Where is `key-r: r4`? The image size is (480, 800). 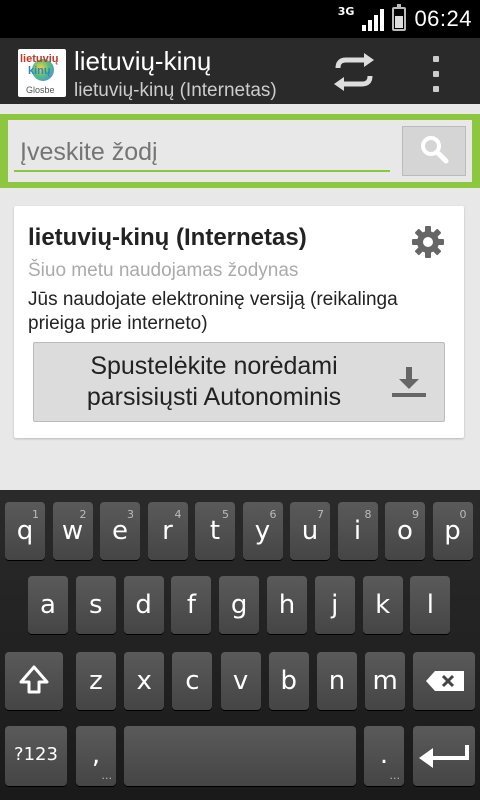 key-r: r4 is located at coordinates (167, 531).